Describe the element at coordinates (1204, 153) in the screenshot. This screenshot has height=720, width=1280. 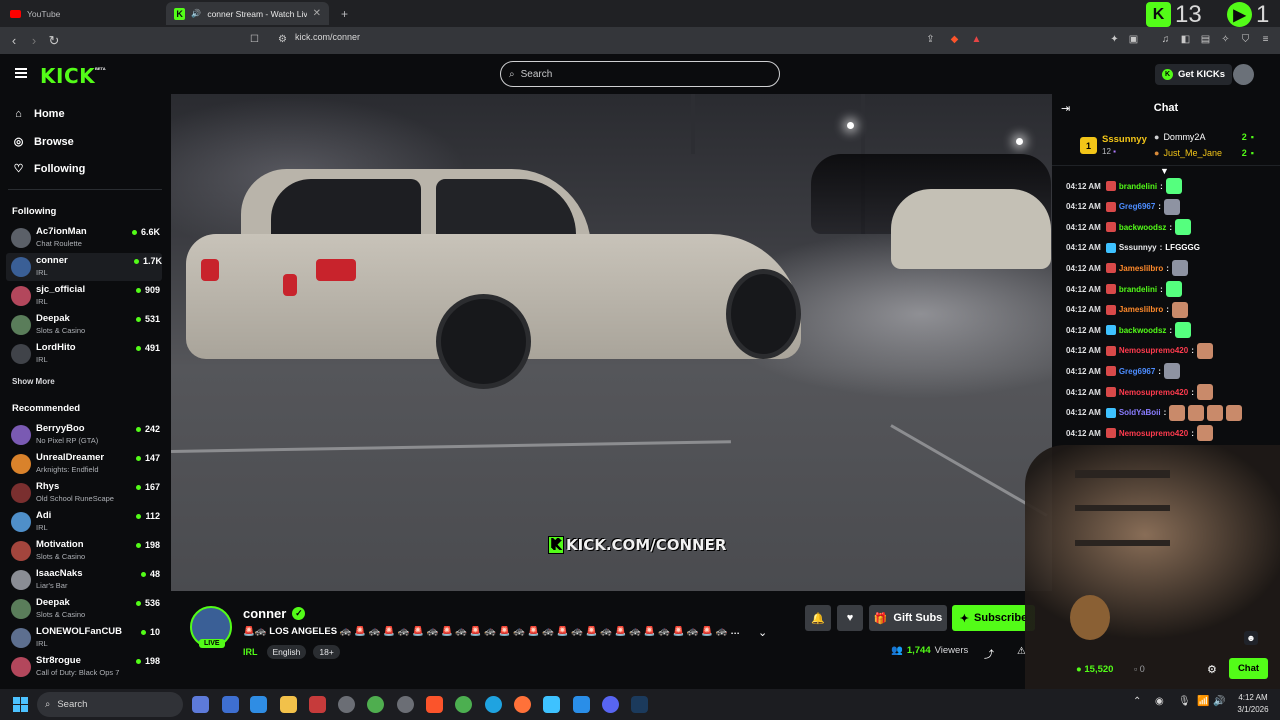
I see `leader-row: ● Just_Me_Jane 2 ▪` at that location.